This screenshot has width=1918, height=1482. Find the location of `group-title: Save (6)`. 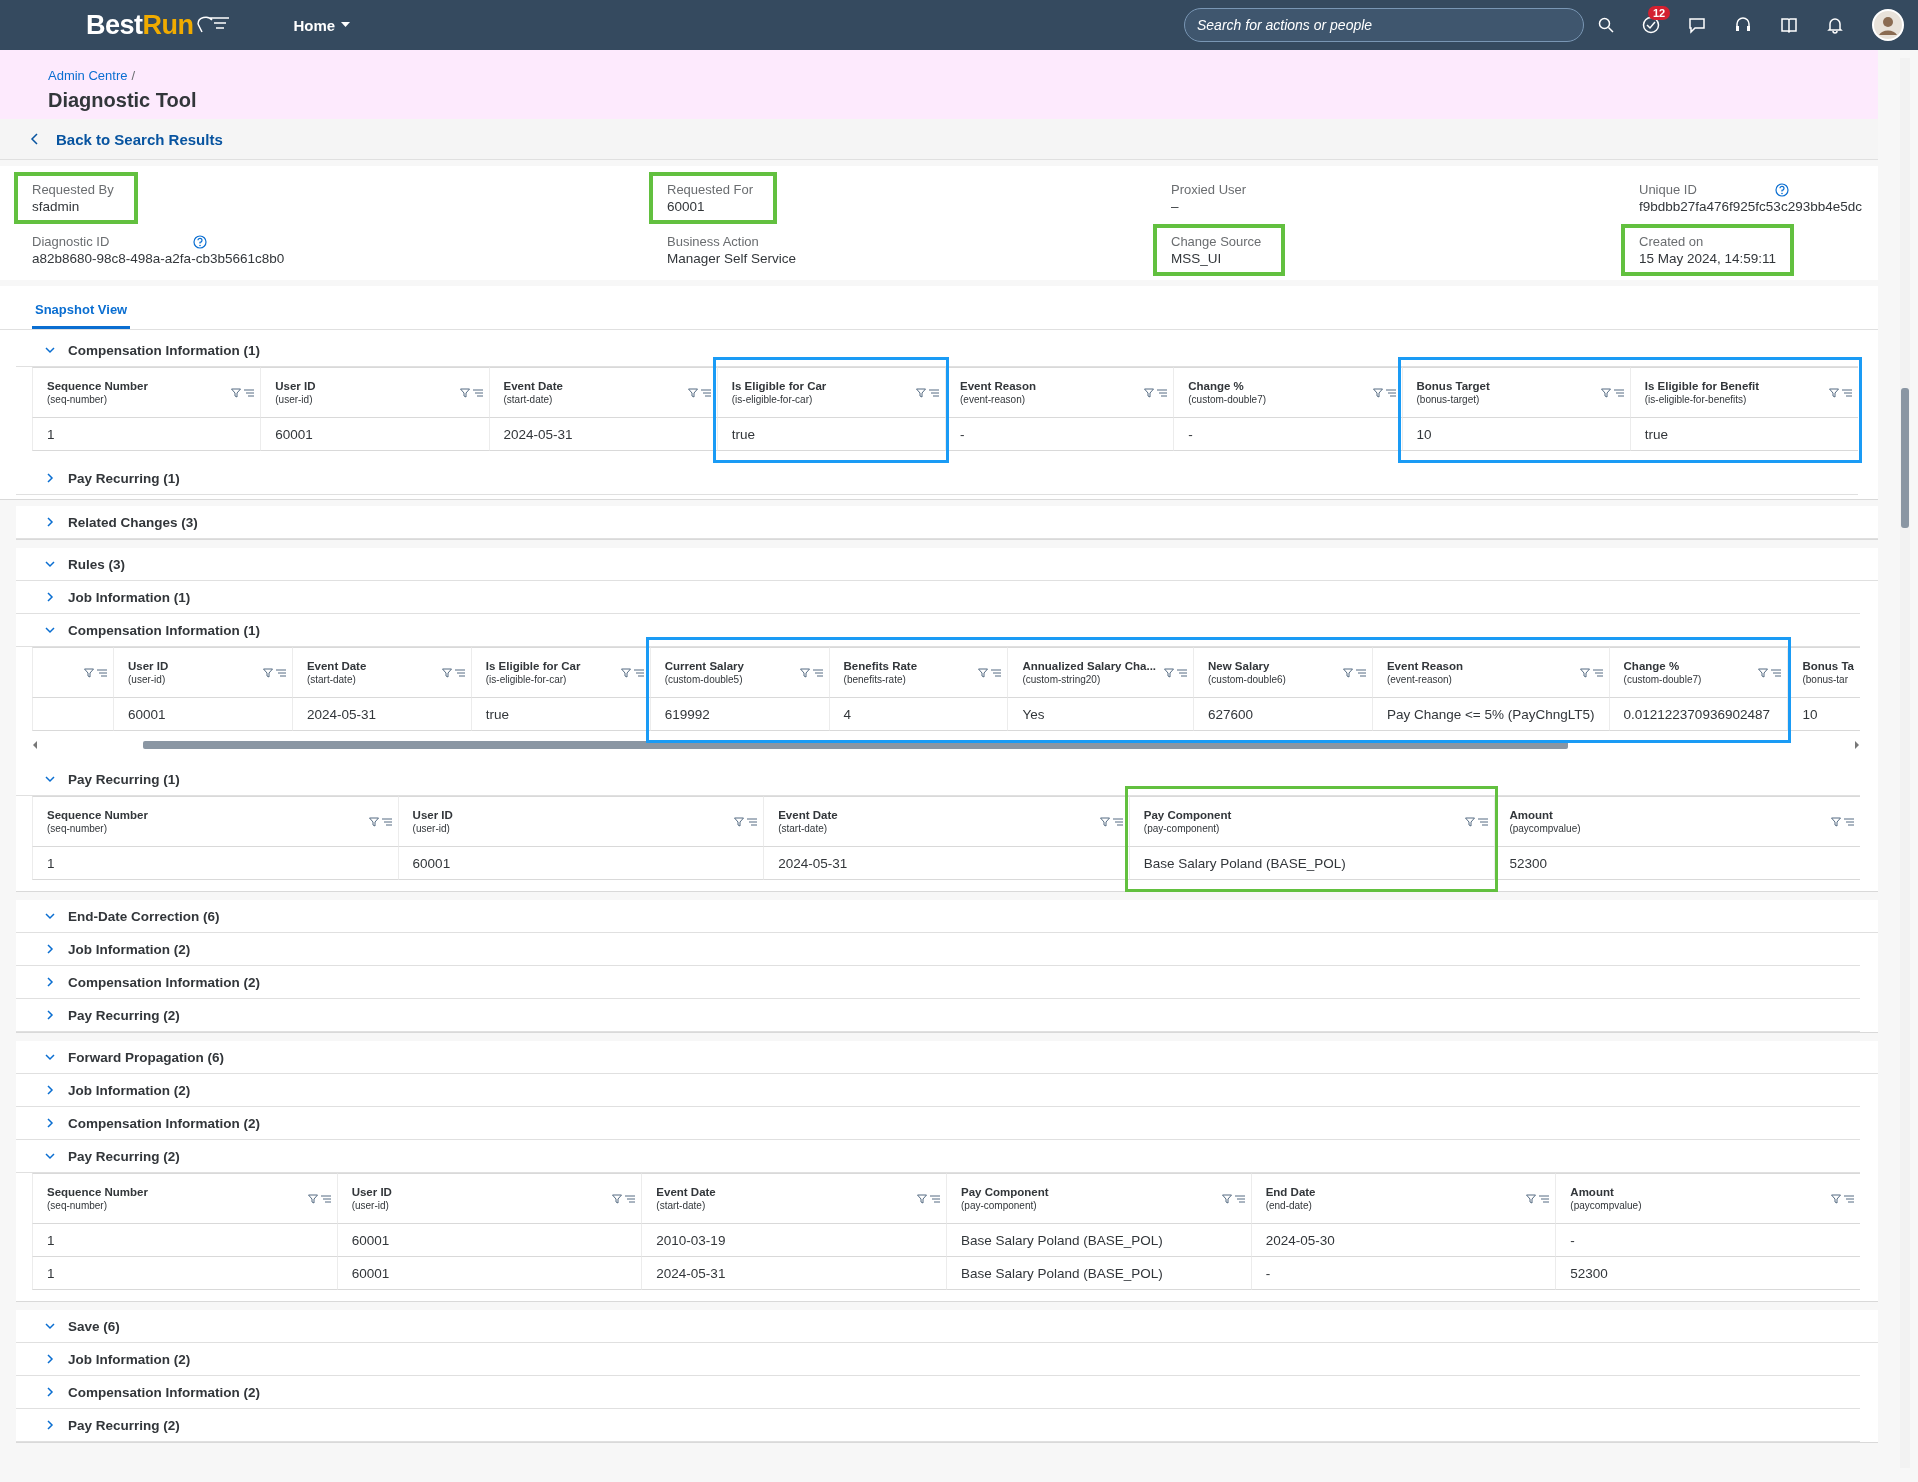

group-title: Save (6) is located at coordinates (94, 1326).